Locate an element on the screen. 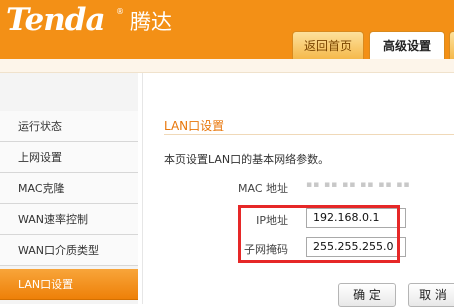  mac-address-label: MAC 地址 is located at coordinates (263, 188).